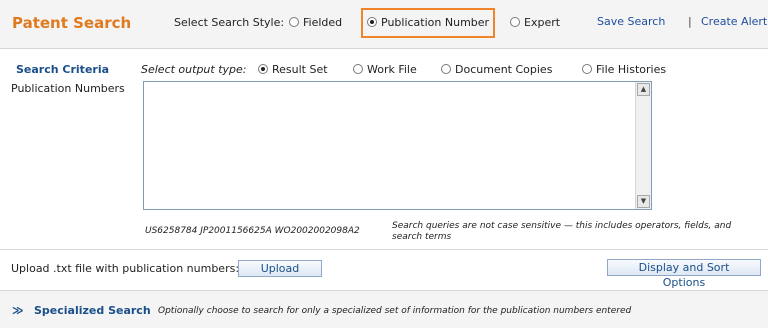  Describe the element at coordinates (734, 21) in the screenshot. I see `create-alert-link: Create Alert` at that location.